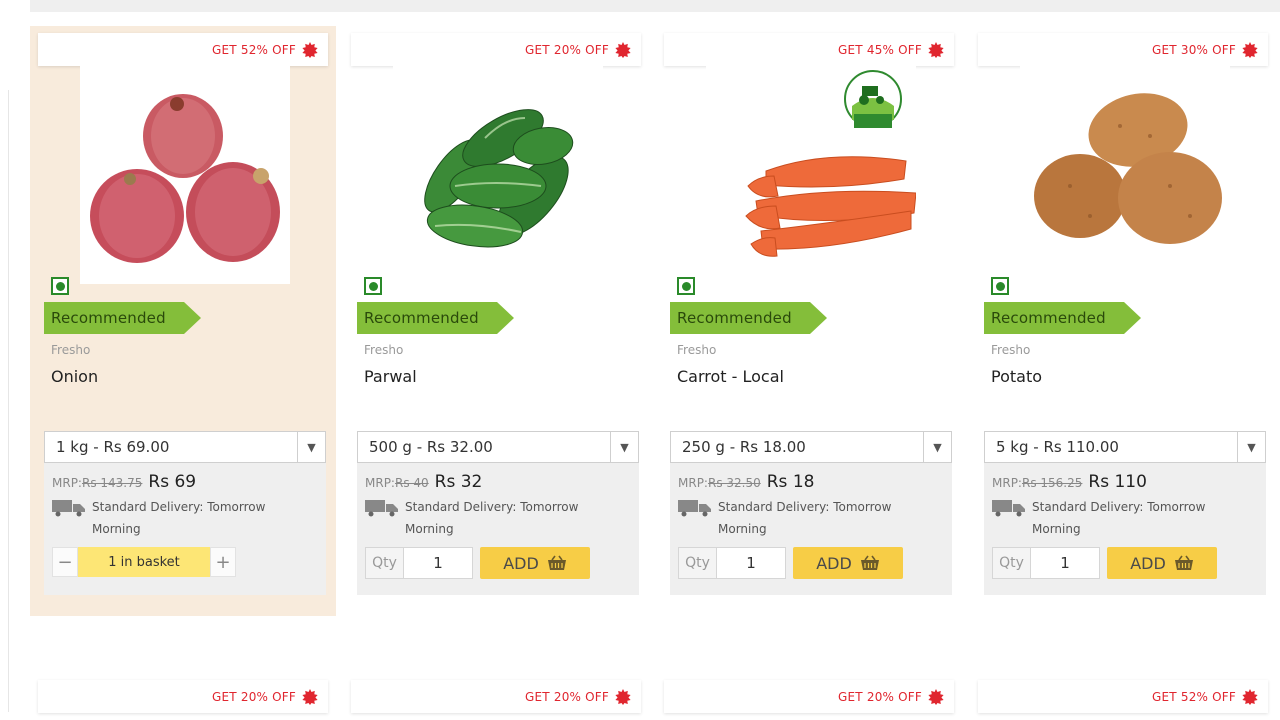  I want to click on sale-price: Rs 110, so click(1117, 482).